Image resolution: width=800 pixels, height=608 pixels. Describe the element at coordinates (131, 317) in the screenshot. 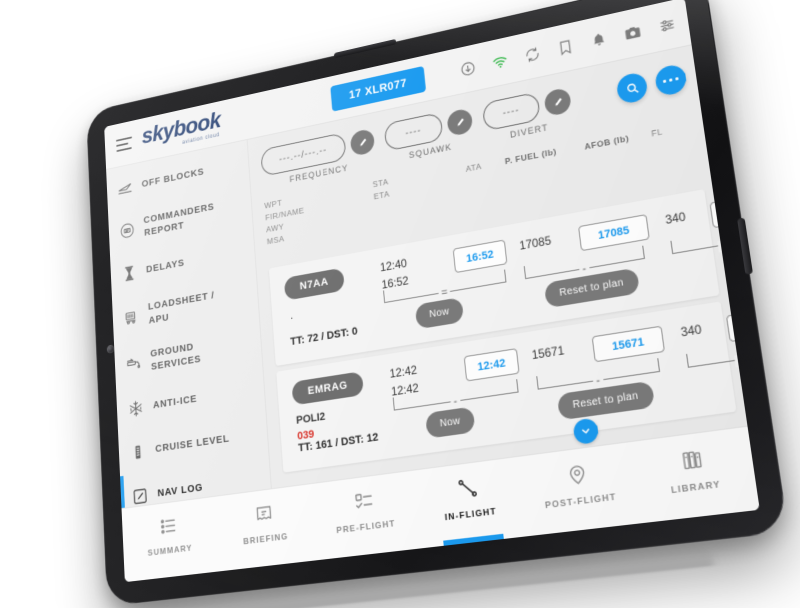

I see `loadsheet-apu-icon` at that location.